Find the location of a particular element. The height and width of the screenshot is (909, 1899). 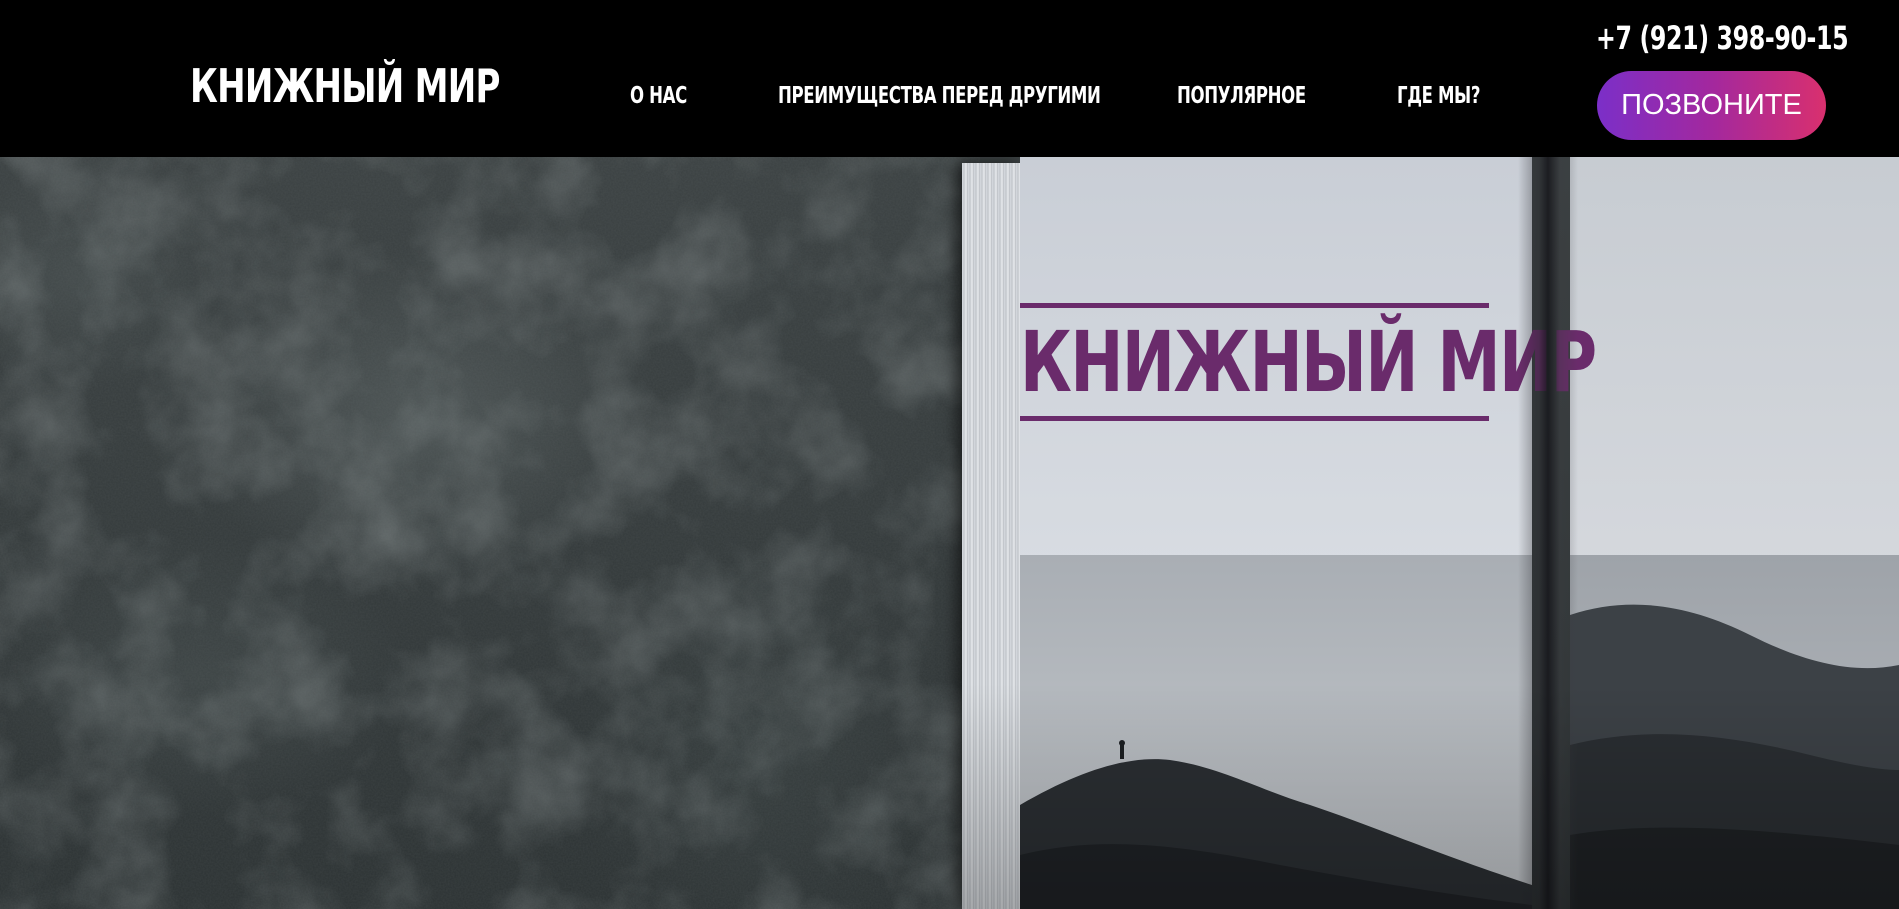

book-page-edges is located at coordinates (992, 536).